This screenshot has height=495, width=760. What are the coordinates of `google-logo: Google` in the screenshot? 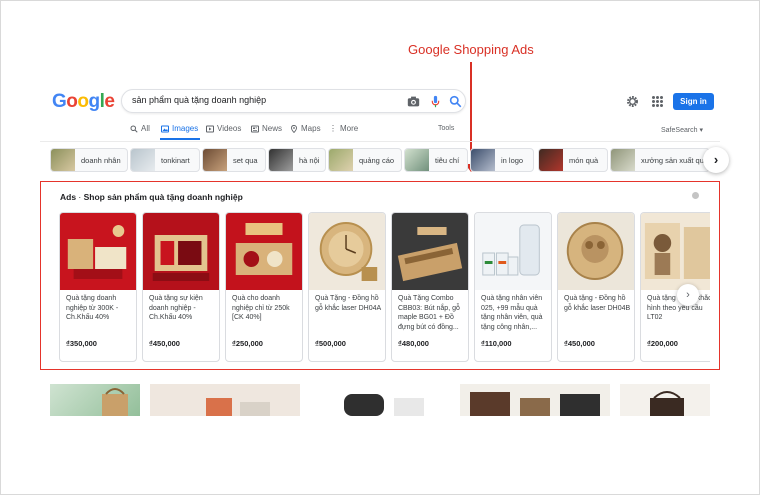 It's located at (83, 102).